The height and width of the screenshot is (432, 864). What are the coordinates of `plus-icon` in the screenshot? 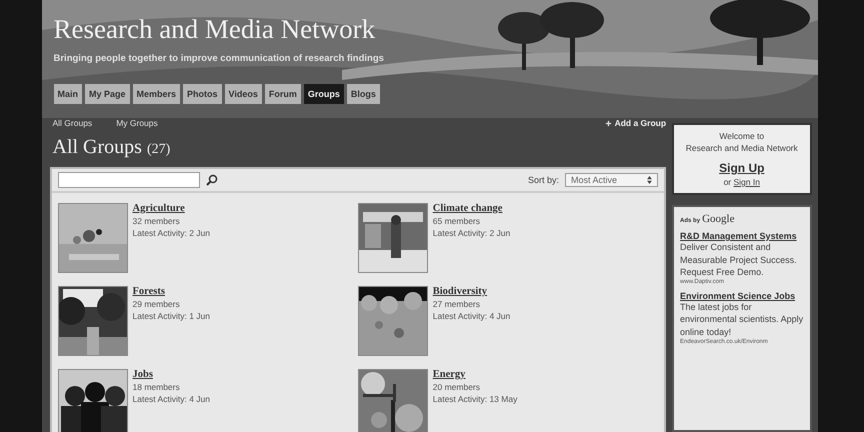 It's located at (608, 123).